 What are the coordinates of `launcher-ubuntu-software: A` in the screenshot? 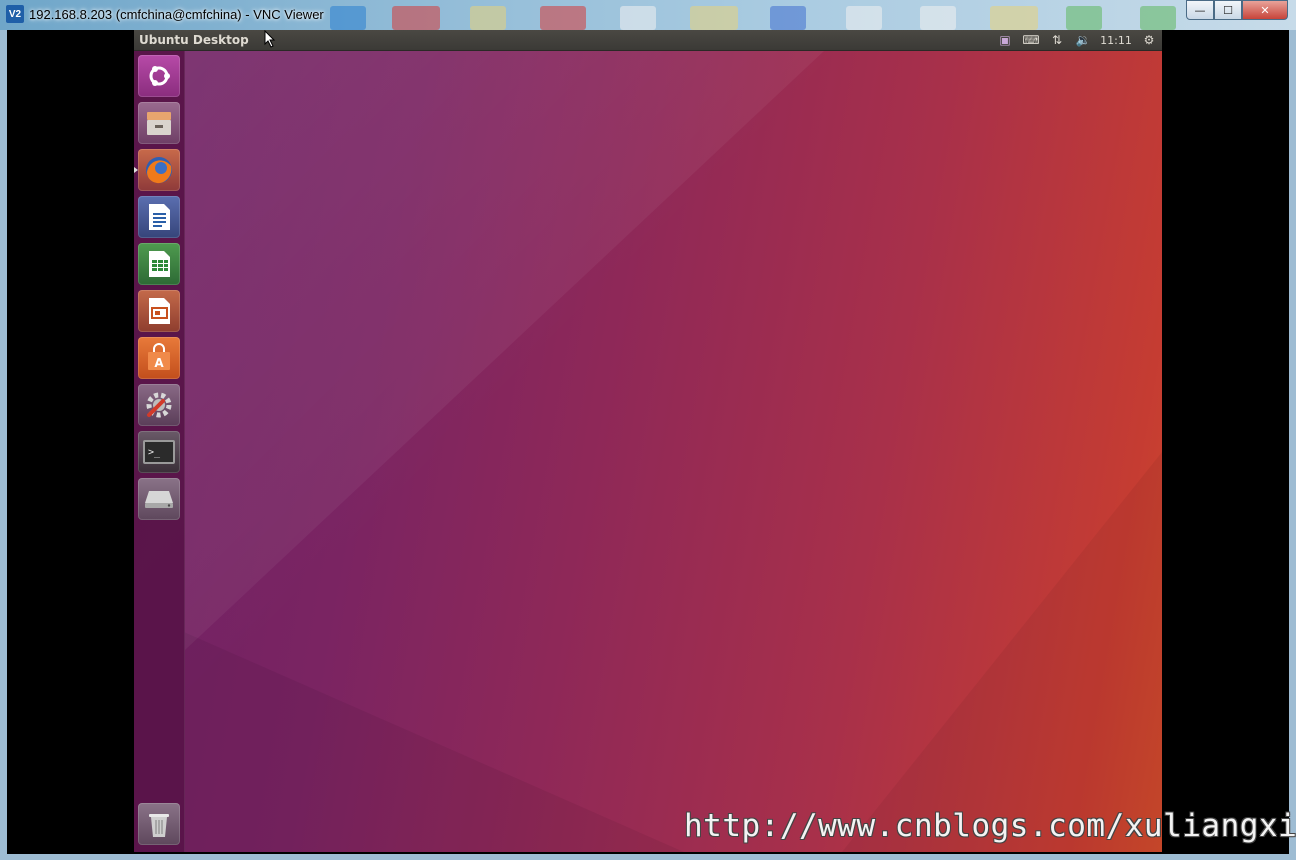 It's located at (159, 358).